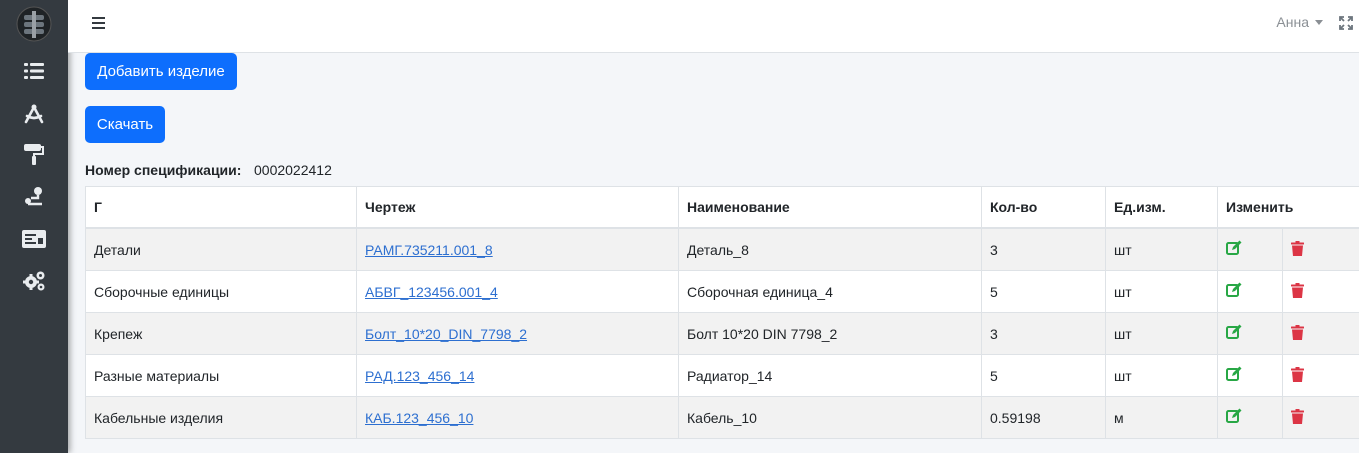 The image size is (1359, 453). I want to click on drawing-cell: Болт_10*20_DIN_7798_2, so click(517, 333).